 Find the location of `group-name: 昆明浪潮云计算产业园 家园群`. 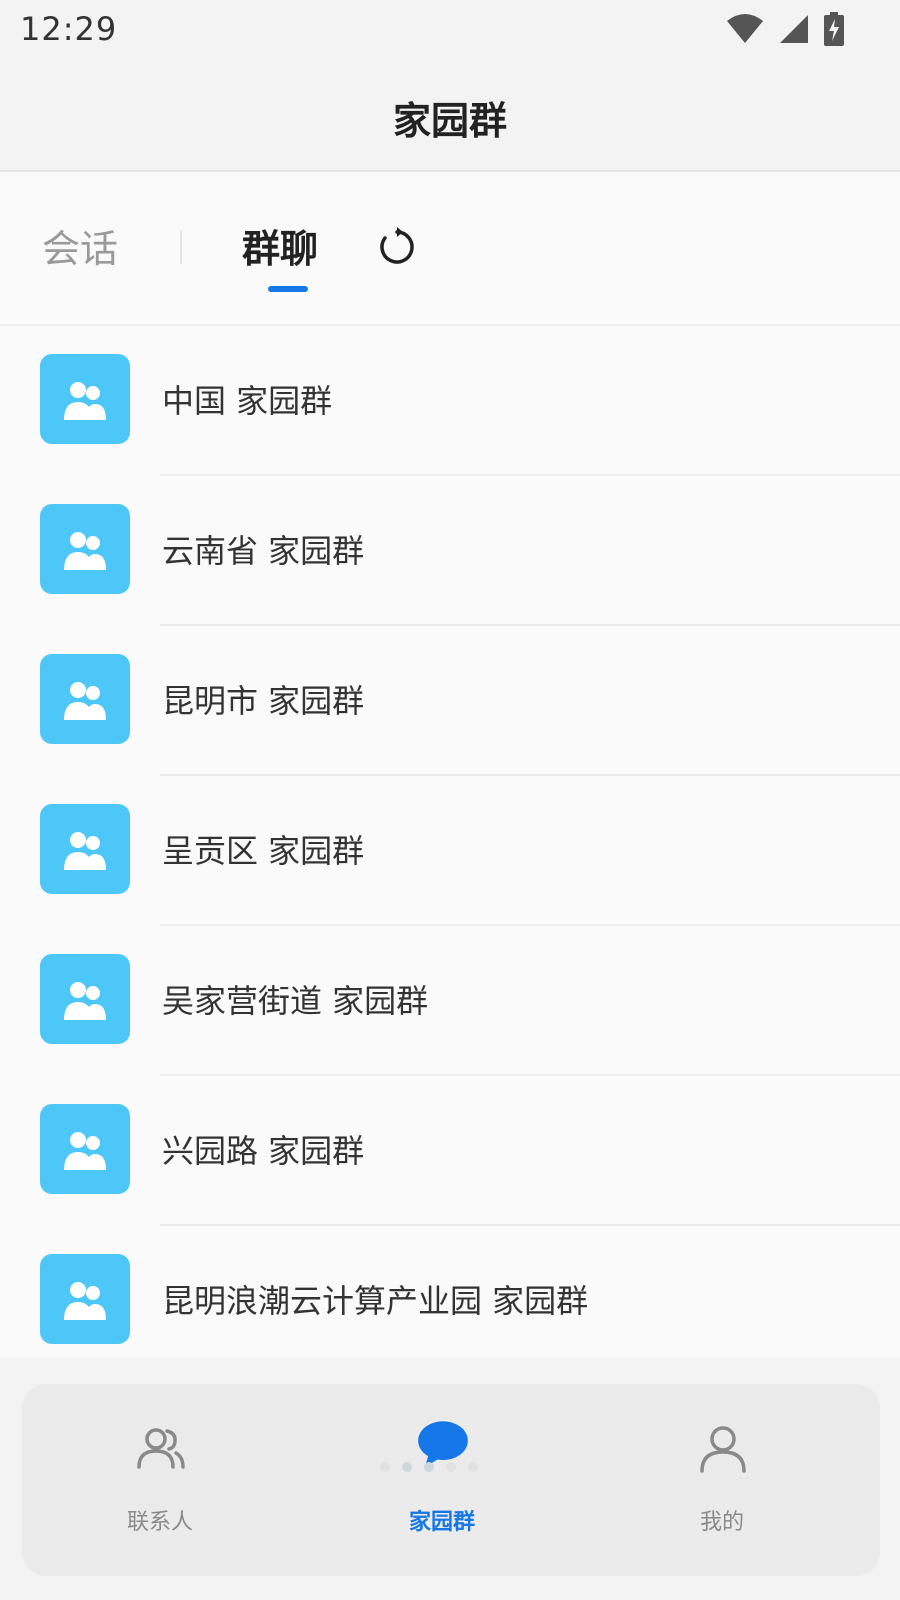

group-name: 昆明浪潮云计算产业园 家园群 is located at coordinates (375, 1301).